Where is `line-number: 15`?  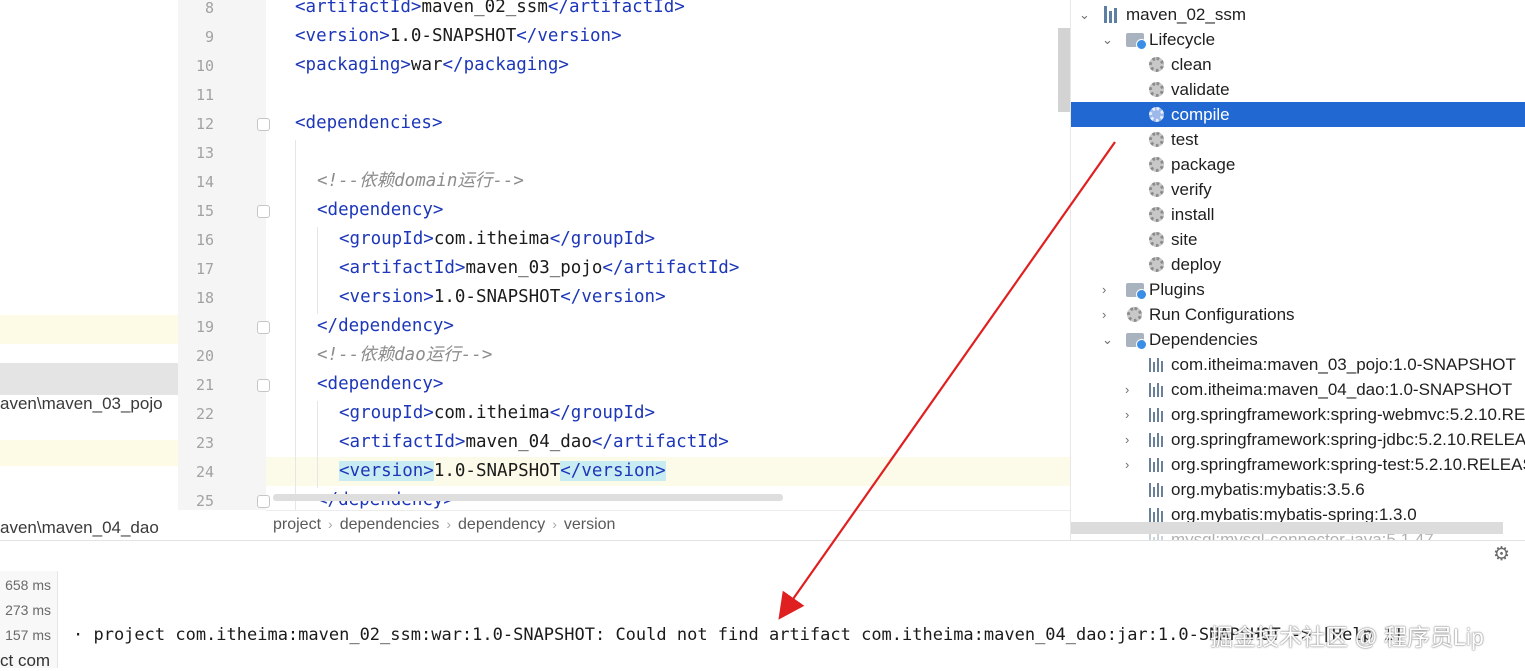
line-number: 15 is located at coordinates (204, 211).